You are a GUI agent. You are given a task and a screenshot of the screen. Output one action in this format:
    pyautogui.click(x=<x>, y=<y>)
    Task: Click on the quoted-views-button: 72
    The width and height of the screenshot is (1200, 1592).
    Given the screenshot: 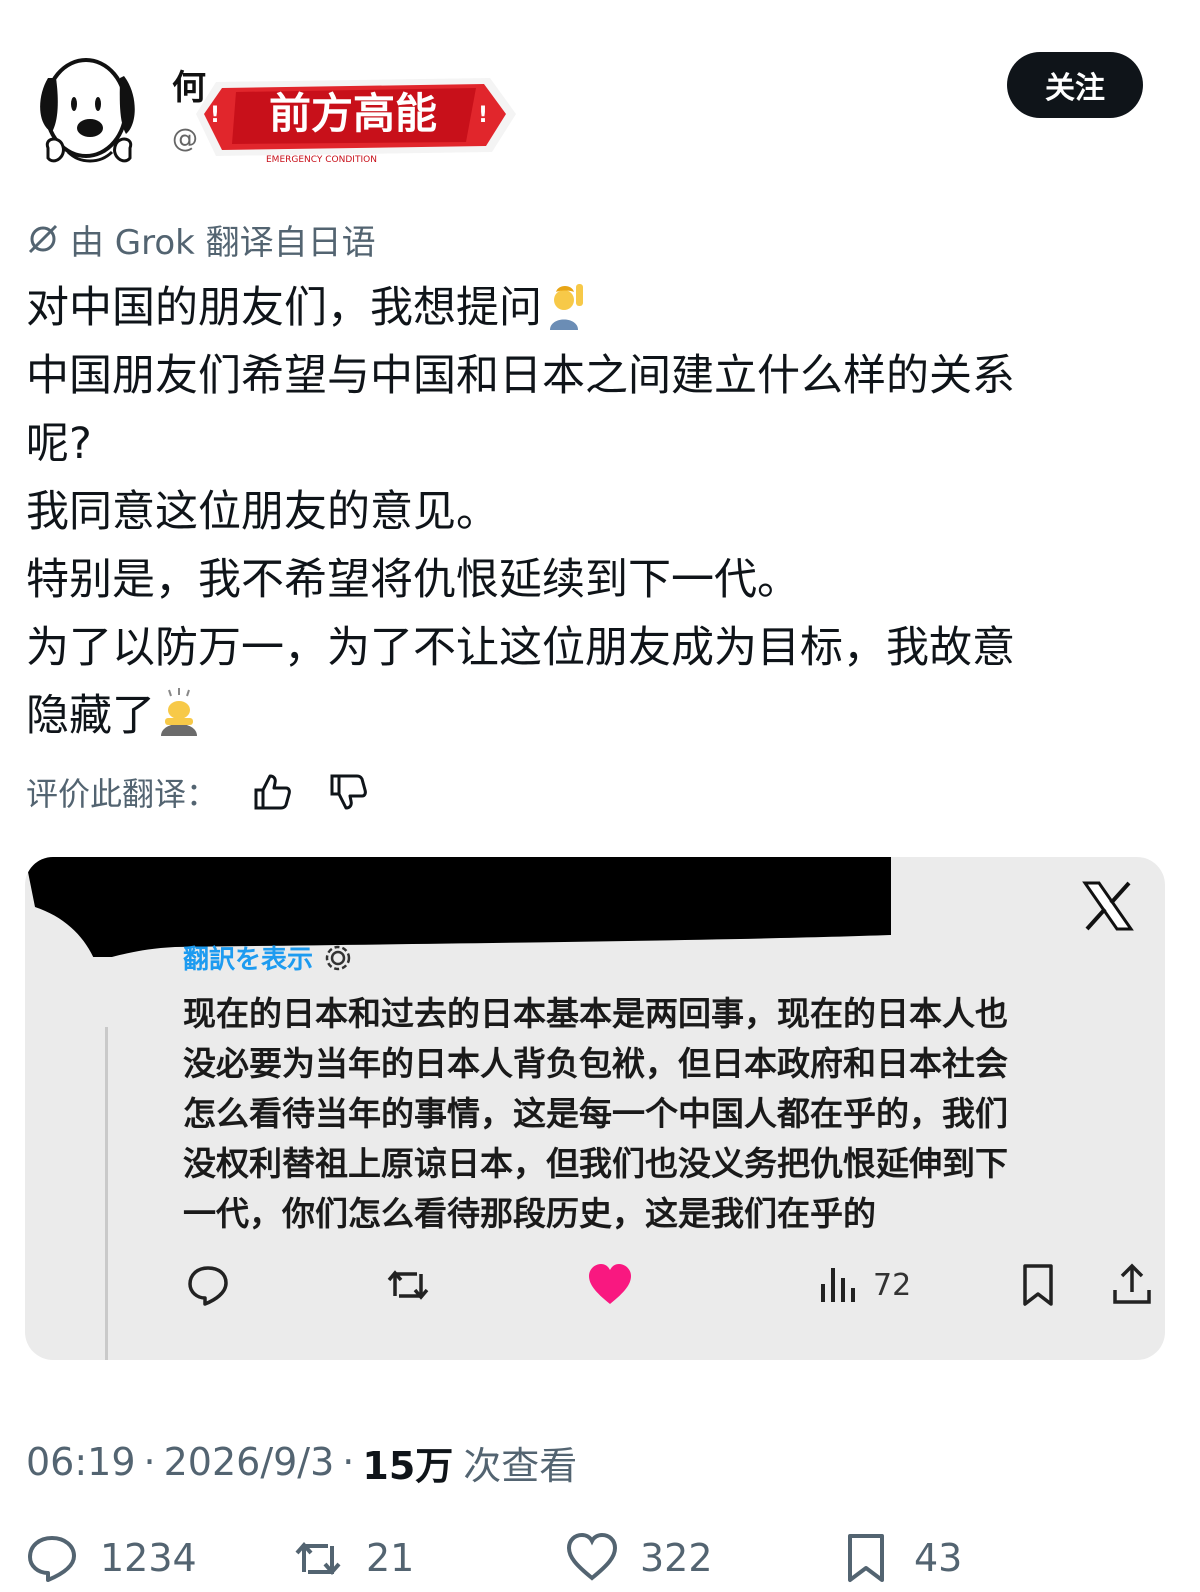 What is the action you would take?
    pyautogui.click(x=863, y=1285)
    